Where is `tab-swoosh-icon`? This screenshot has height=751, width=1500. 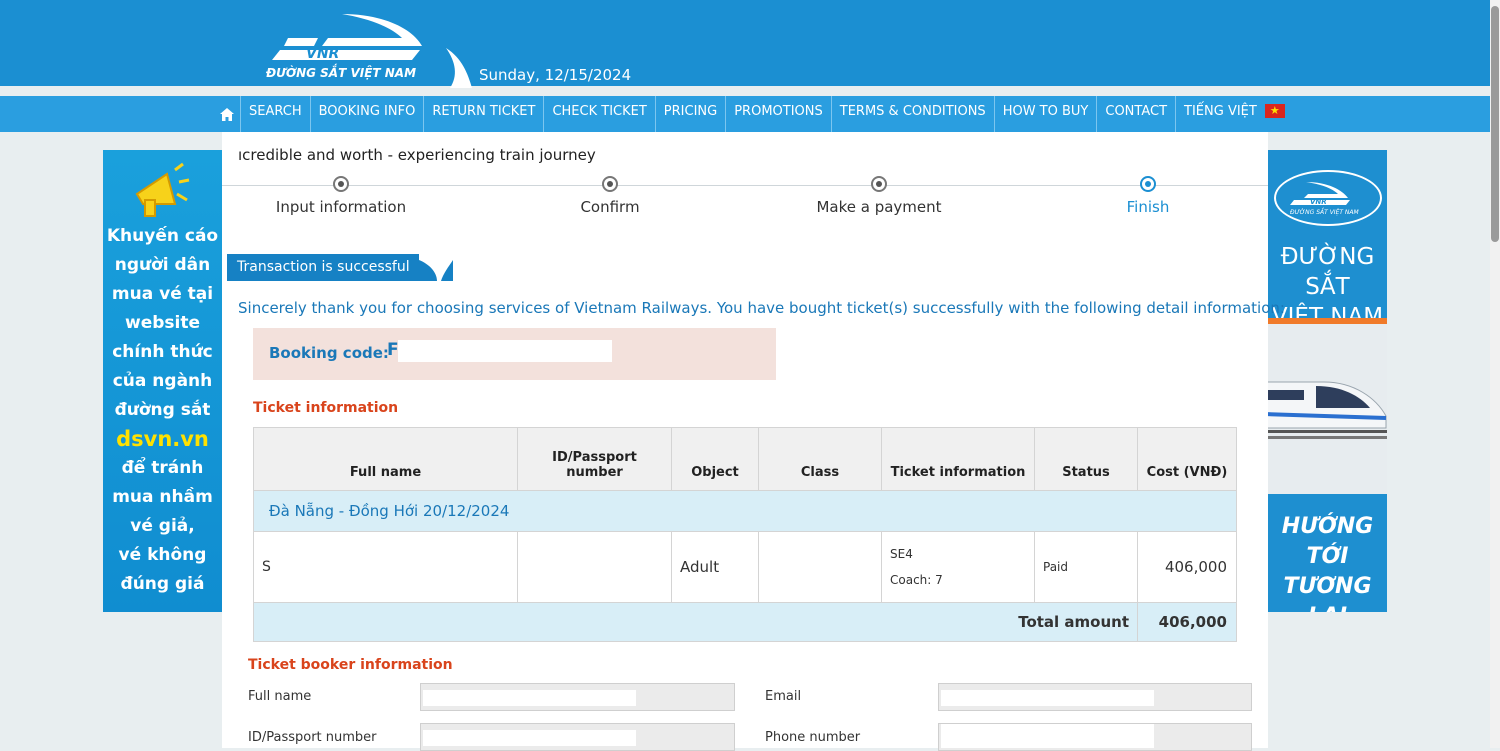 tab-swoosh-icon is located at coordinates (436, 267).